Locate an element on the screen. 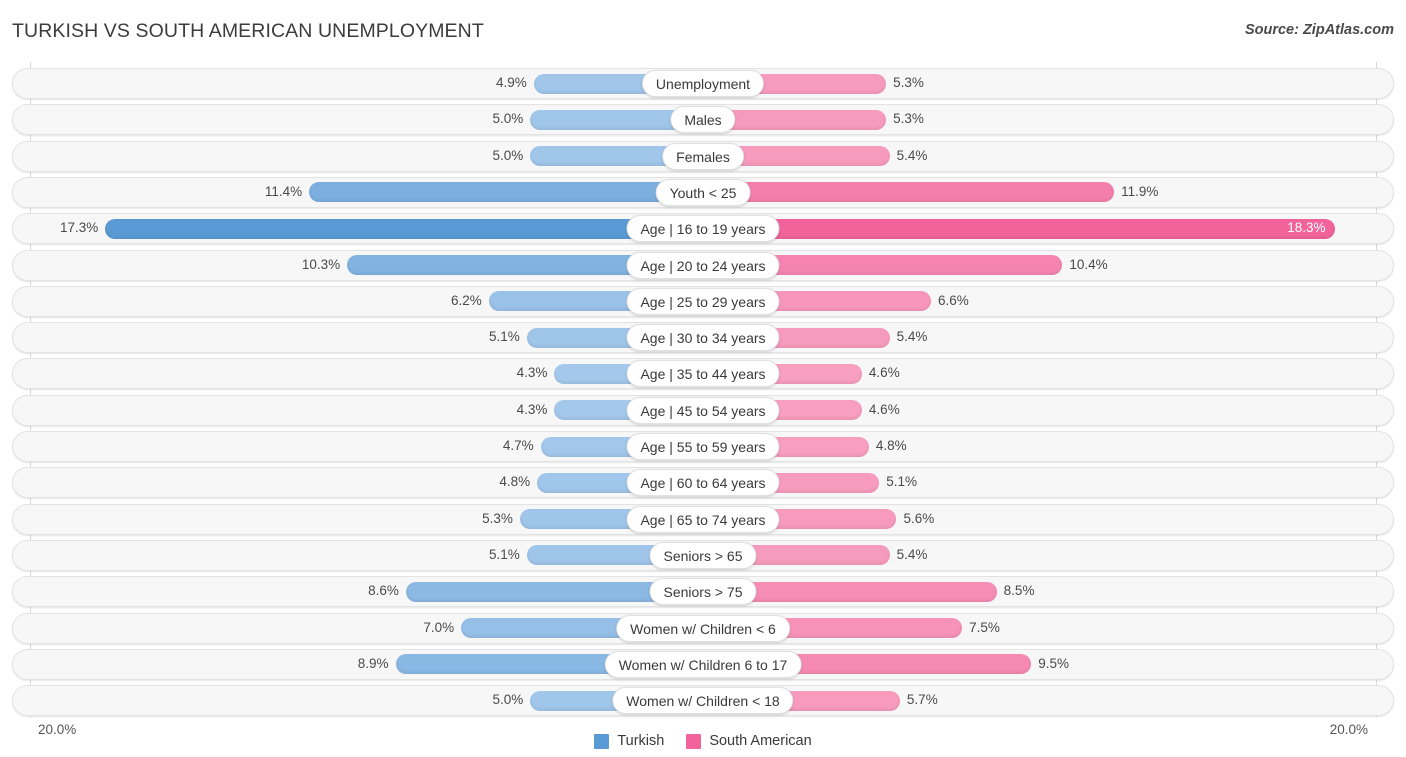 The width and height of the screenshot is (1406, 757). value-label-south-american: 7.5% is located at coordinates (984, 627).